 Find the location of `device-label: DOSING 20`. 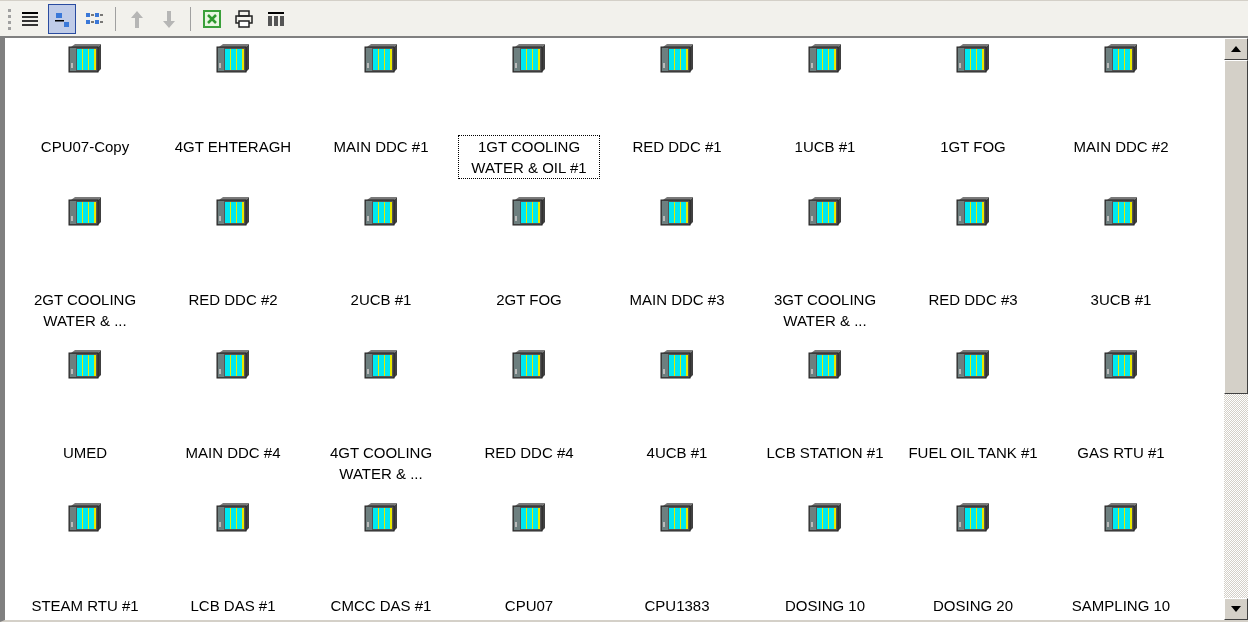

device-label: DOSING 20 is located at coordinates (973, 605).